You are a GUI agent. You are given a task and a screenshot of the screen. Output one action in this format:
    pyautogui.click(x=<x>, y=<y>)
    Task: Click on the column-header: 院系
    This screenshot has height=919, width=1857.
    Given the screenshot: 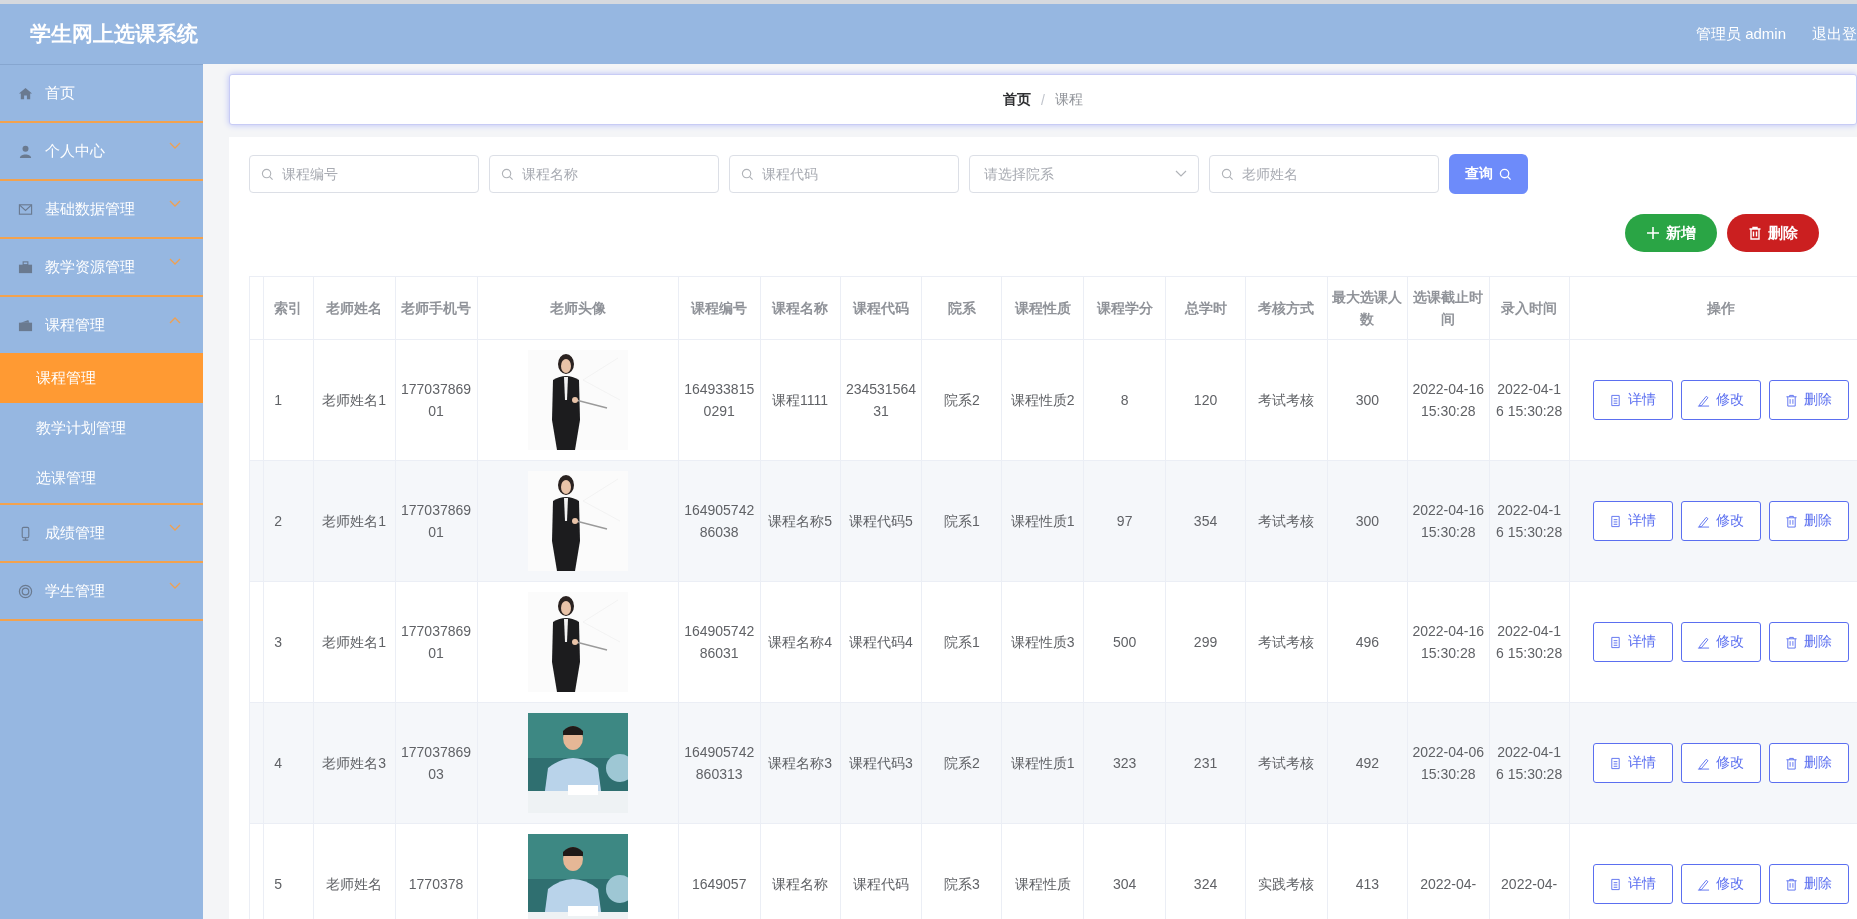 What is the action you would take?
    pyautogui.click(x=961, y=308)
    